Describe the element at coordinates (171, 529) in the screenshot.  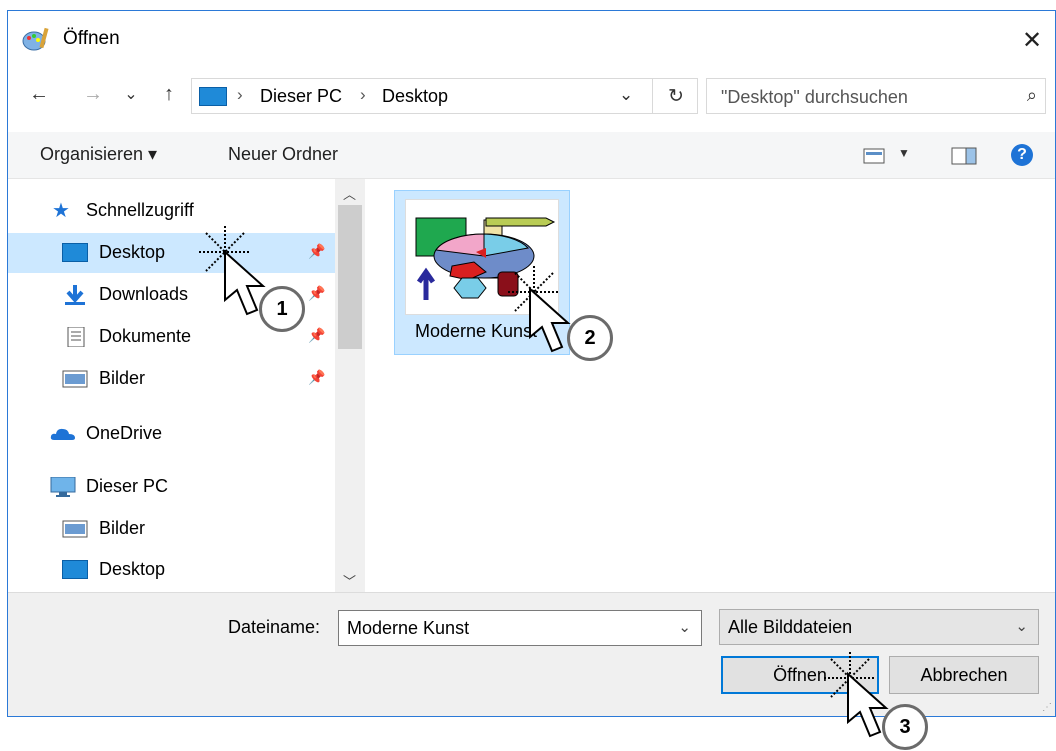
I see `sidebar-item-pc-pictures: Bilder` at that location.